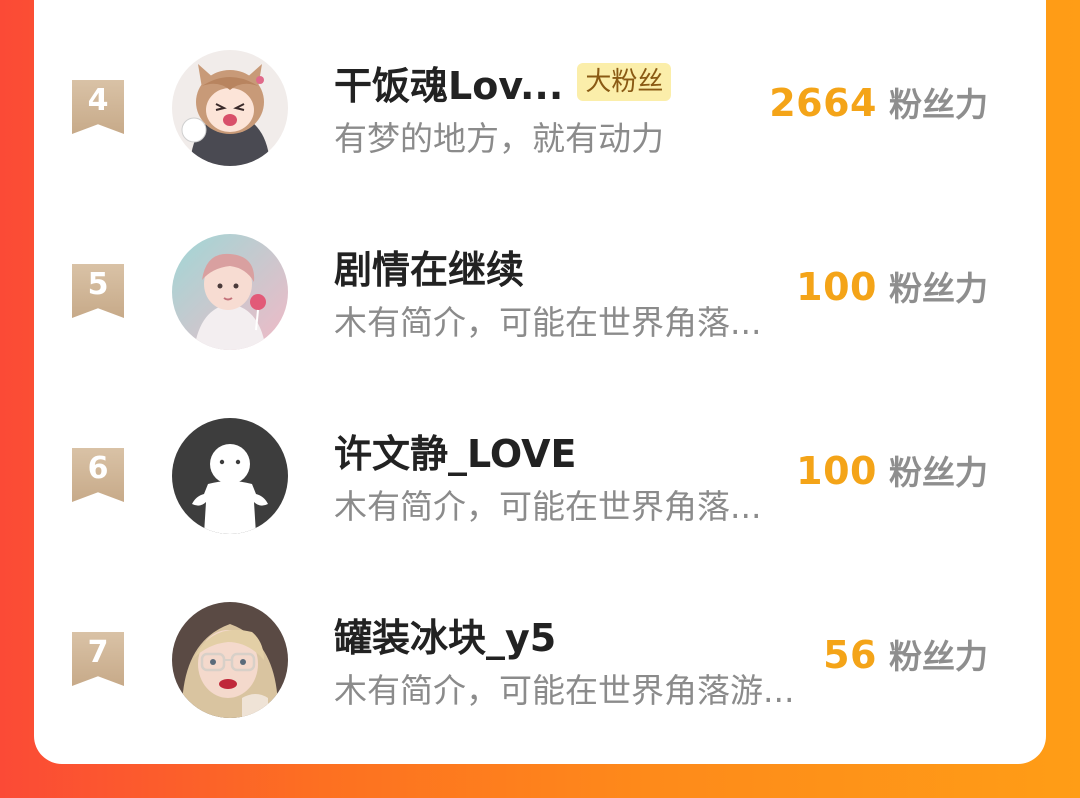 This screenshot has width=1080, height=798. Describe the element at coordinates (878, 108) in the screenshot. I see `fan-power: 2664 粉丝力` at that location.